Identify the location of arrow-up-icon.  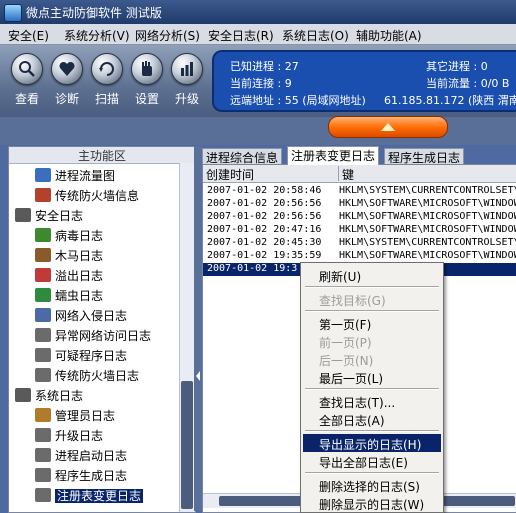
(388, 127).